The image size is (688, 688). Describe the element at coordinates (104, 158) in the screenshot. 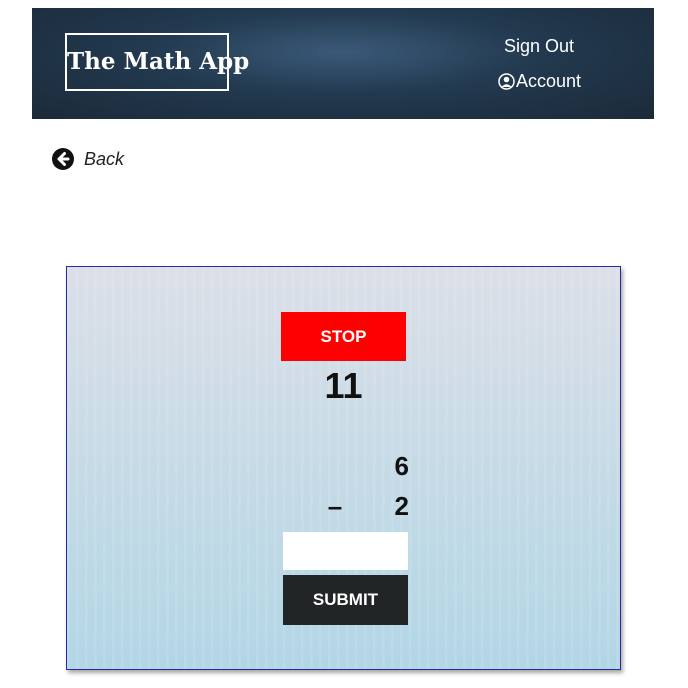

I see `back-label: Back` at that location.